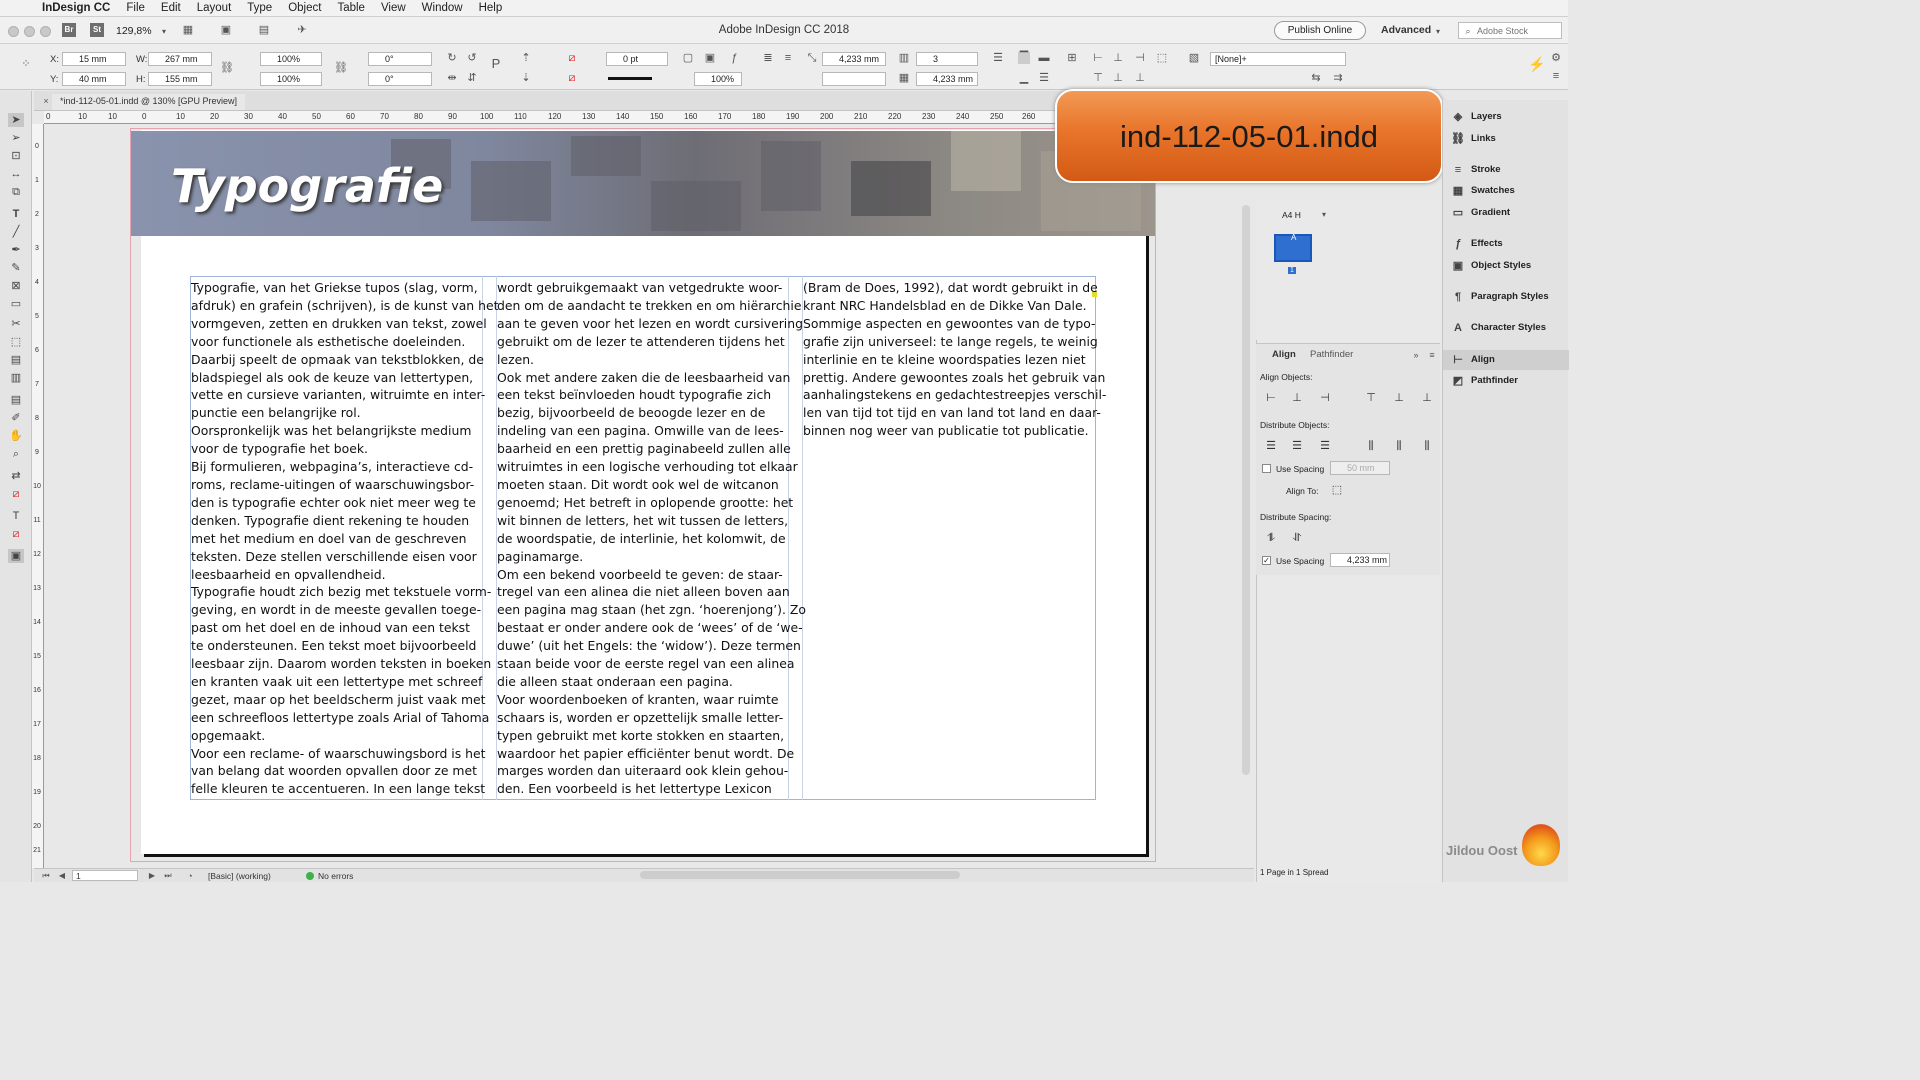 The height and width of the screenshot is (1080, 1920). What do you see at coordinates (400, 59) in the screenshot?
I see `rotation-field: 0°` at bounding box center [400, 59].